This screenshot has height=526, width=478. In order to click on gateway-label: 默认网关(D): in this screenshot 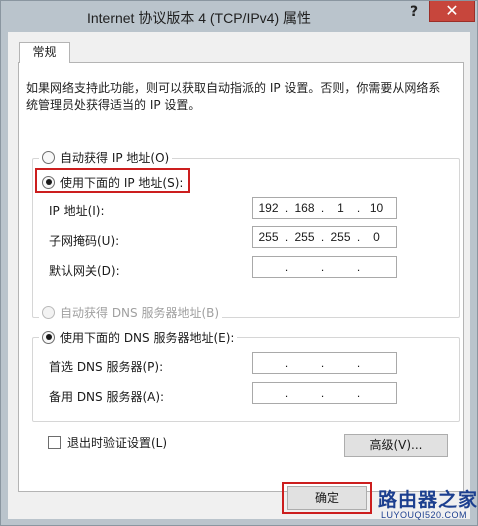, I will do `click(84, 271)`.